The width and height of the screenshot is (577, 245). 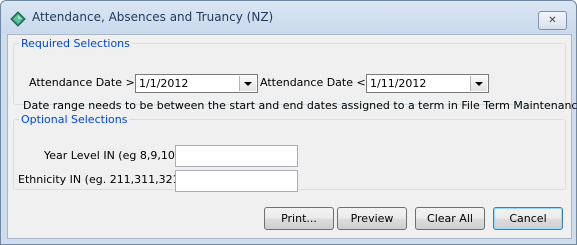 I want to click on clear-all-button: Clear All, so click(x=450, y=218).